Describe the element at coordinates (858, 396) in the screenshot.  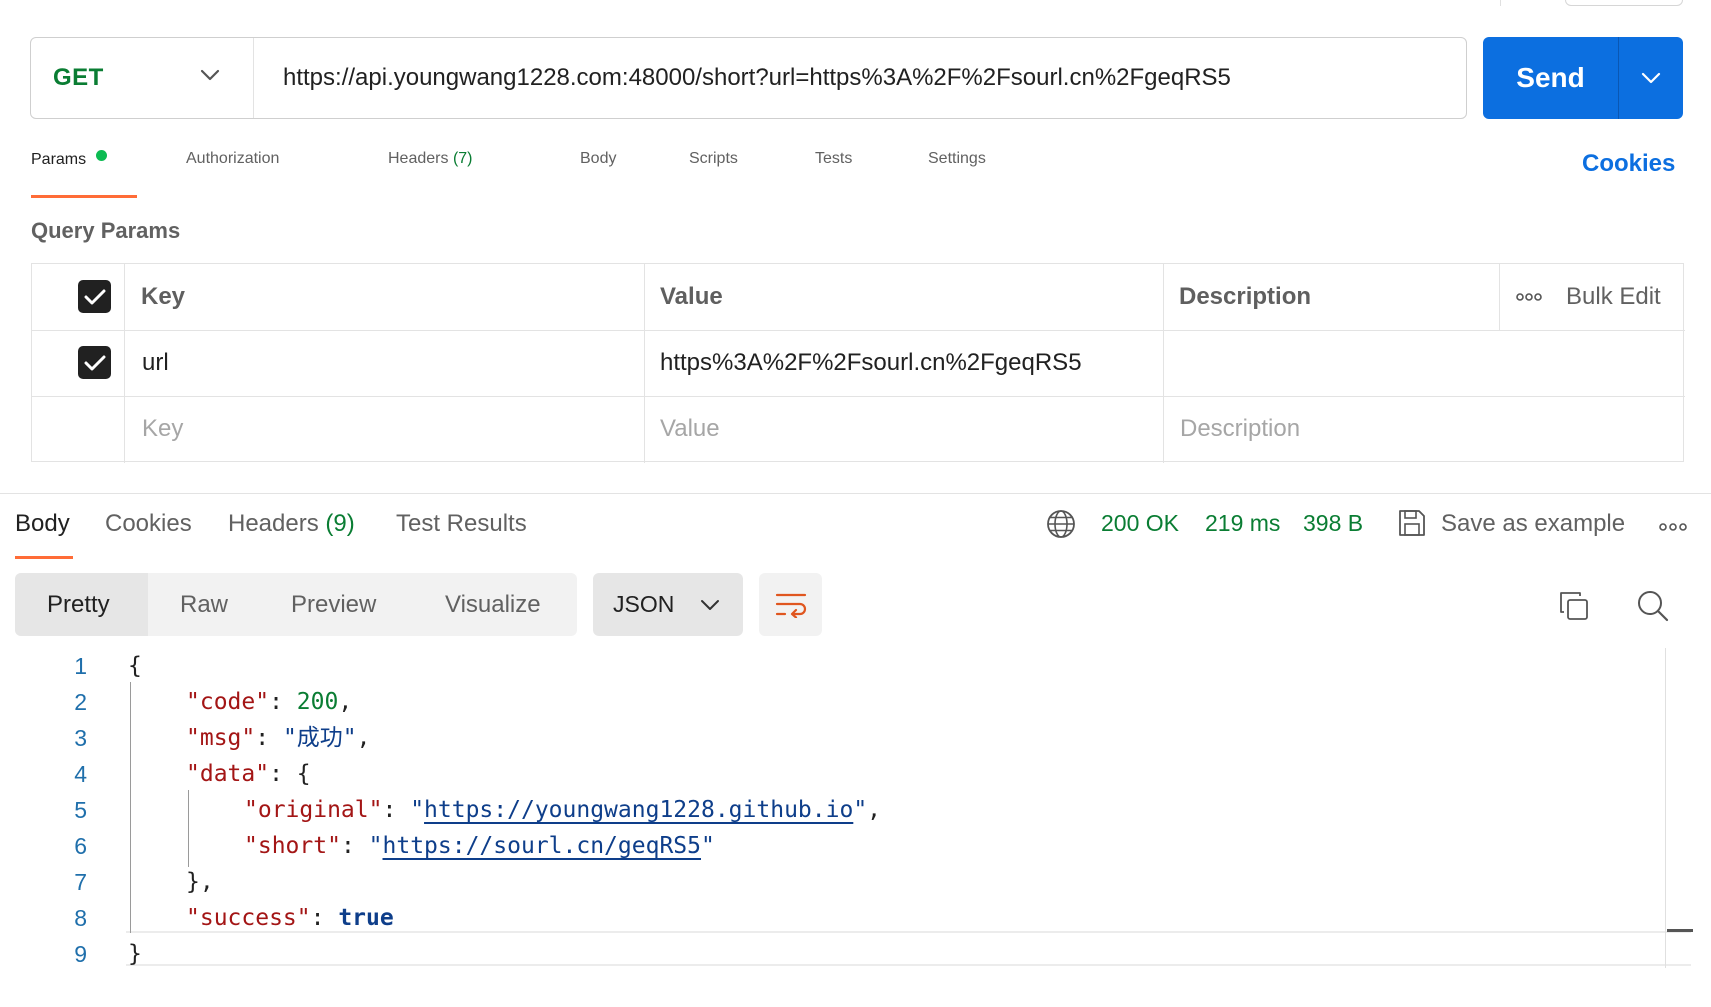
I see `row-divider` at that location.